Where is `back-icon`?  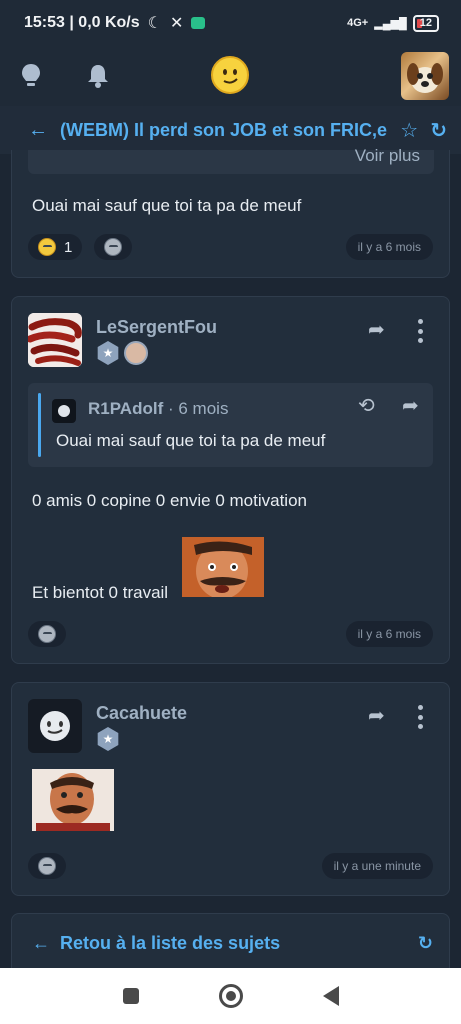 back-icon is located at coordinates (330, 996).